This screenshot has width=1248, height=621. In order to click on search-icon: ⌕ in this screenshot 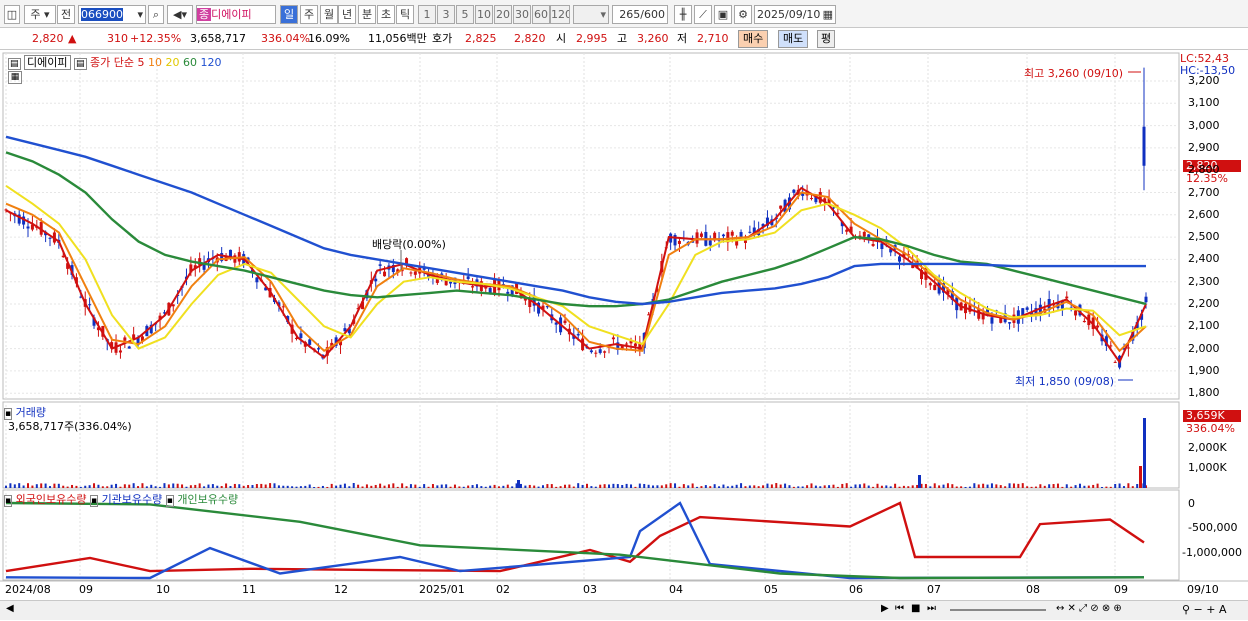, I will do `click(156, 14)`.